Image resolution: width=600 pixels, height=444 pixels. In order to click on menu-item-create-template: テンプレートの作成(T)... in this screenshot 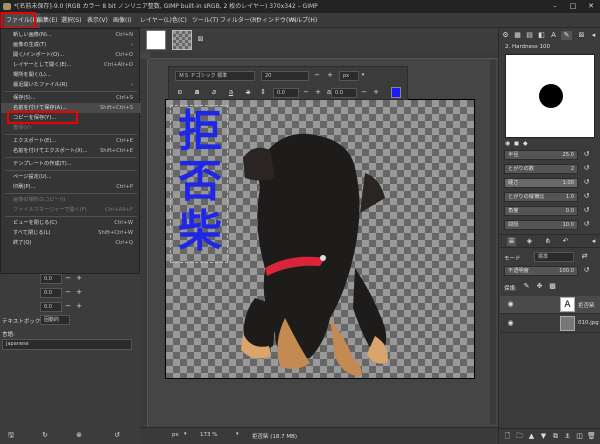, I will do `click(71, 164)`.